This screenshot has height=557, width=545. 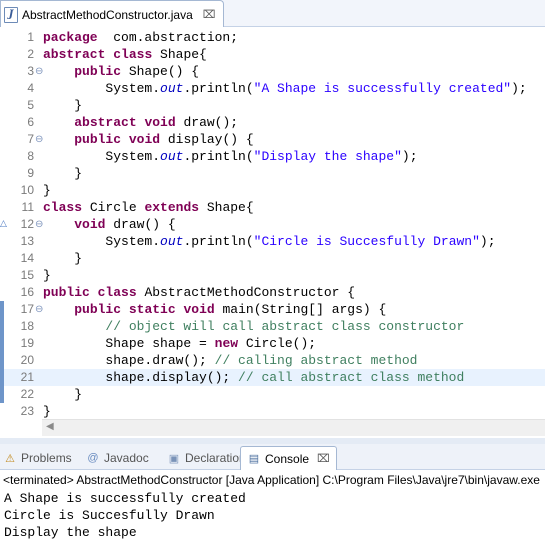 I want to click on code-line: 9 }, so click(x=272, y=173).